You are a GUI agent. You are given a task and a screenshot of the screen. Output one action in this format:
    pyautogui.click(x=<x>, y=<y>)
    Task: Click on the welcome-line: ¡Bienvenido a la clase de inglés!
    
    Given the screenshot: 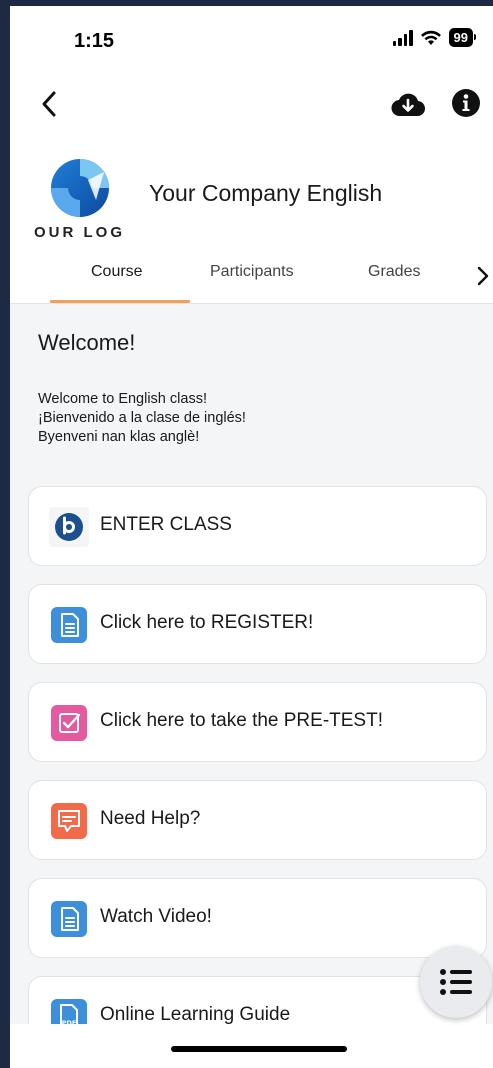 What is the action you would take?
    pyautogui.click(x=142, y=418)
    